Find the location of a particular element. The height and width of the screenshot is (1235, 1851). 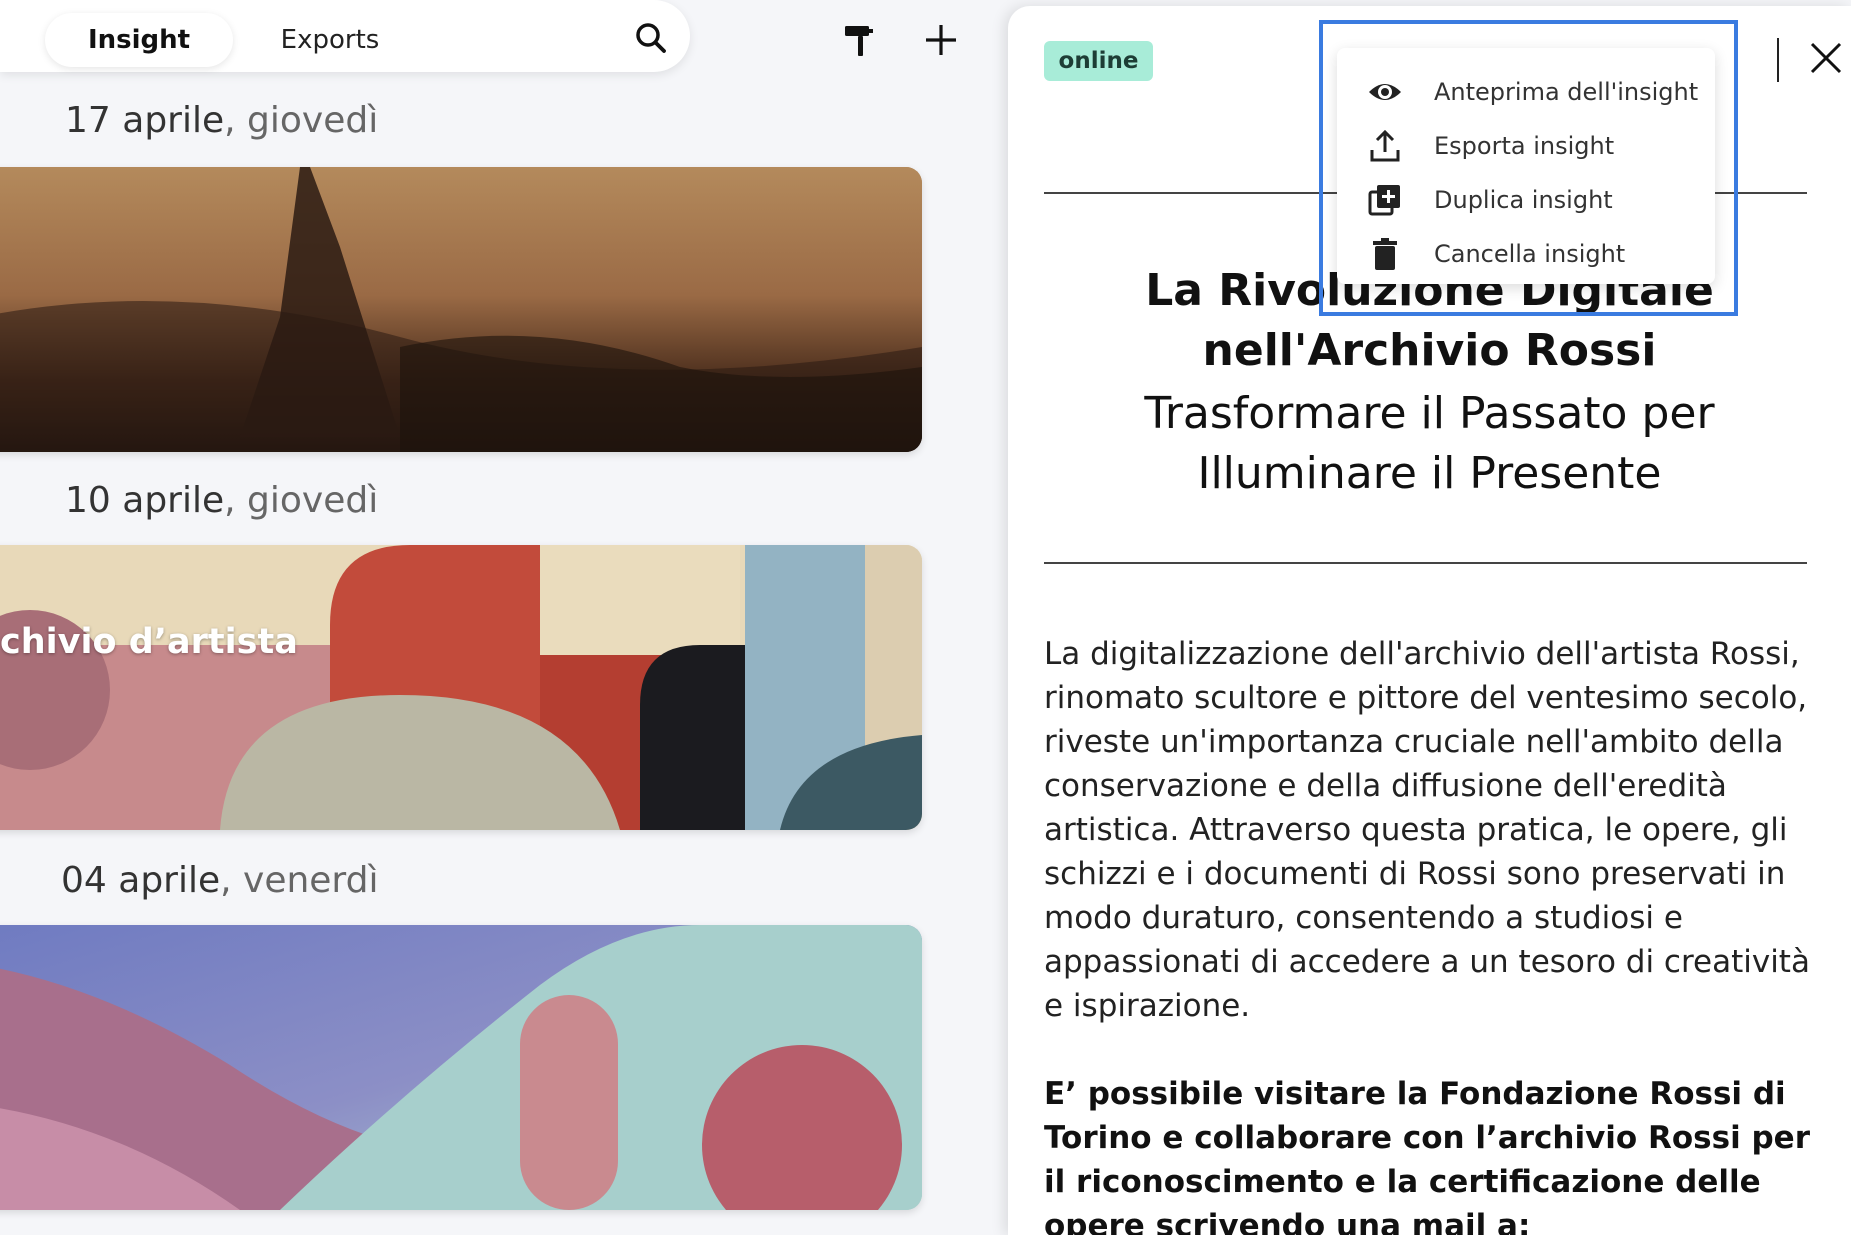

close-icon is located at coordinates (1826, 58).